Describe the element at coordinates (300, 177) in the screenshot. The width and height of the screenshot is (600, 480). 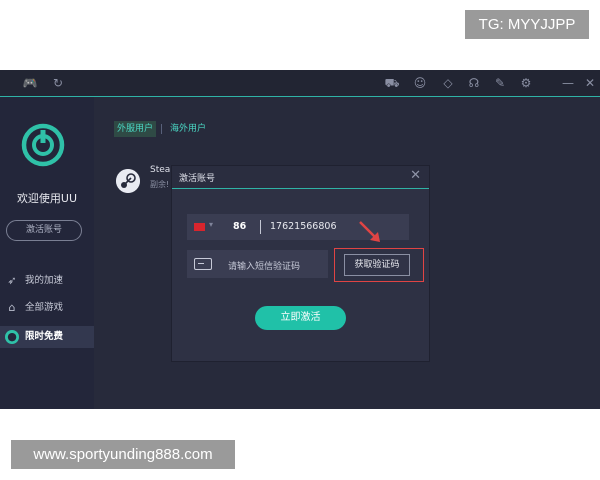
I see `dialog-header: 激活账号 ✕` at that location.